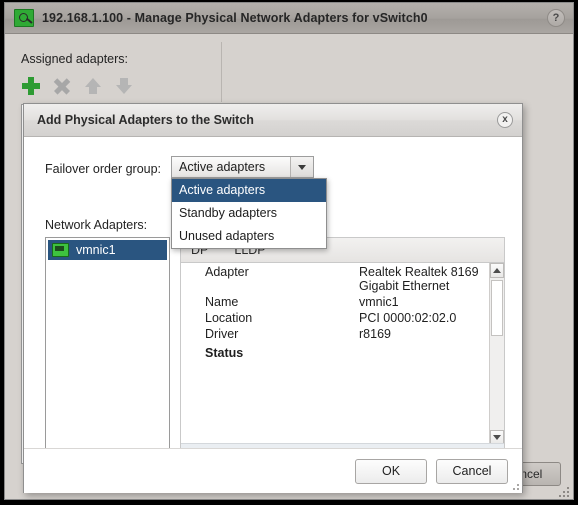  I want to click on close-icon: x, so click(505, 120).